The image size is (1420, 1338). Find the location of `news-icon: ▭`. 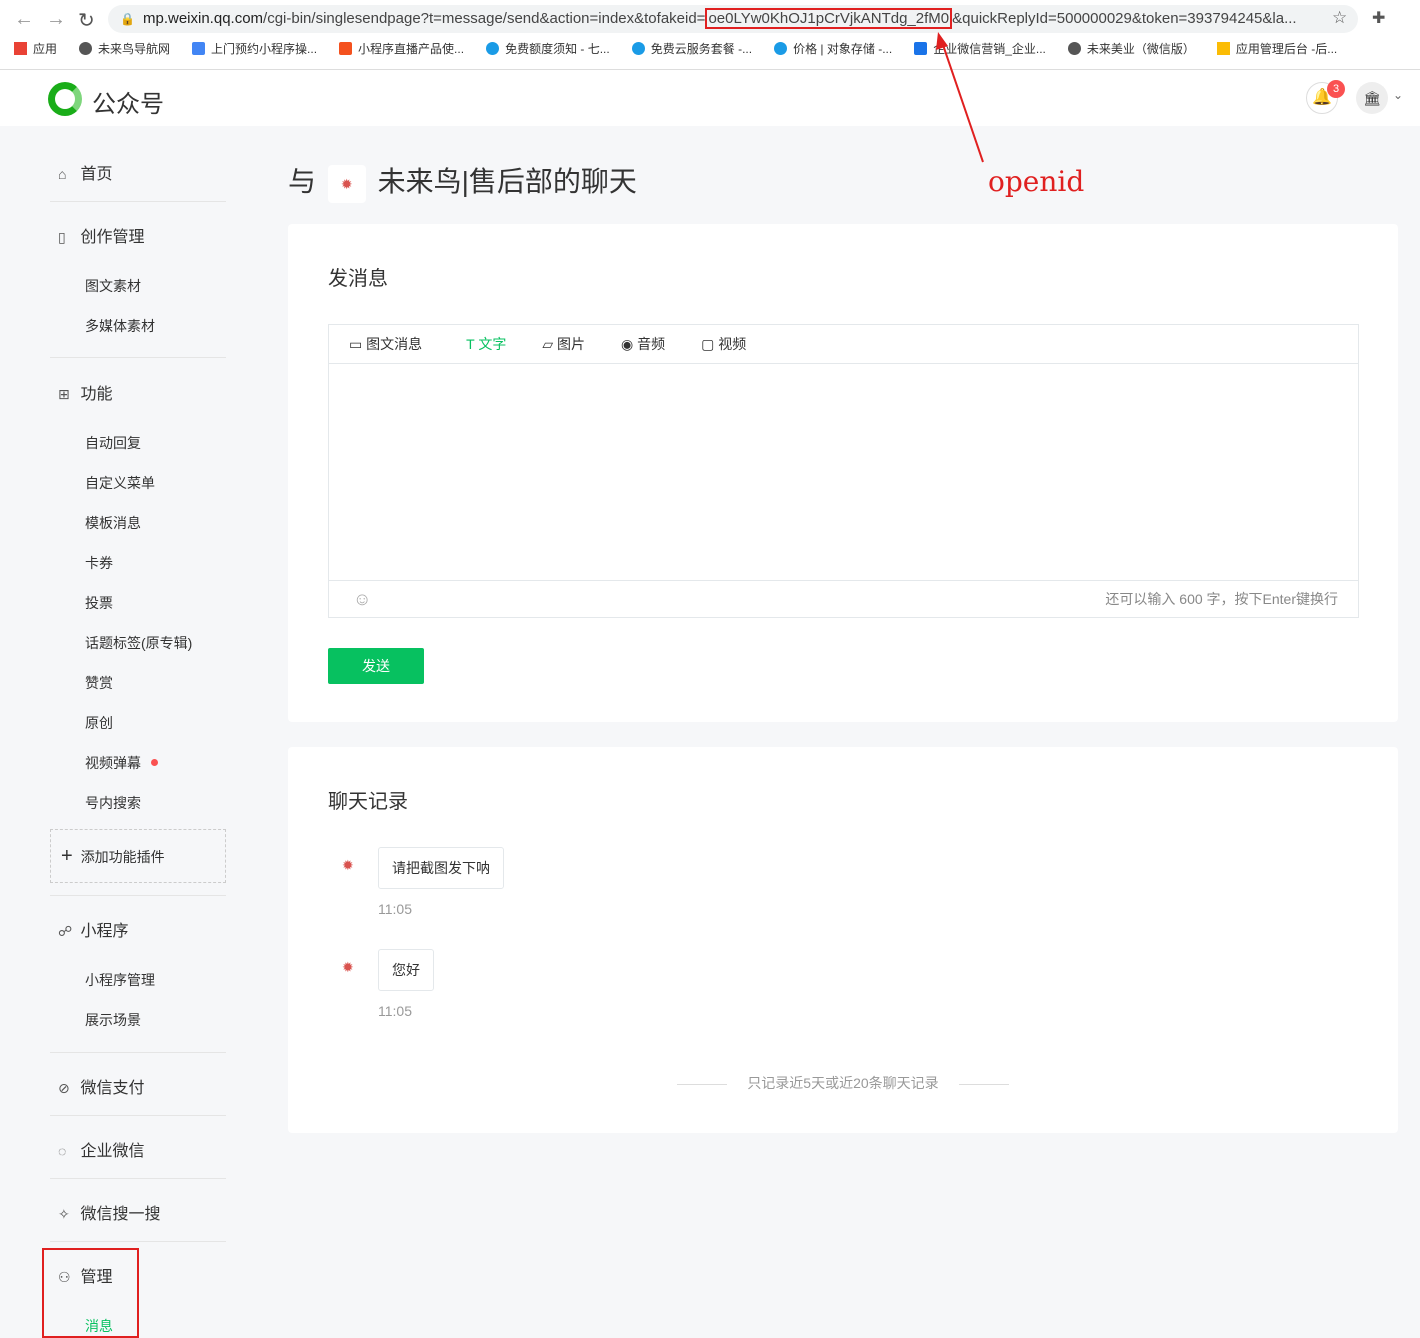

news-icon: ▭ is located at coordinates (356, 344).